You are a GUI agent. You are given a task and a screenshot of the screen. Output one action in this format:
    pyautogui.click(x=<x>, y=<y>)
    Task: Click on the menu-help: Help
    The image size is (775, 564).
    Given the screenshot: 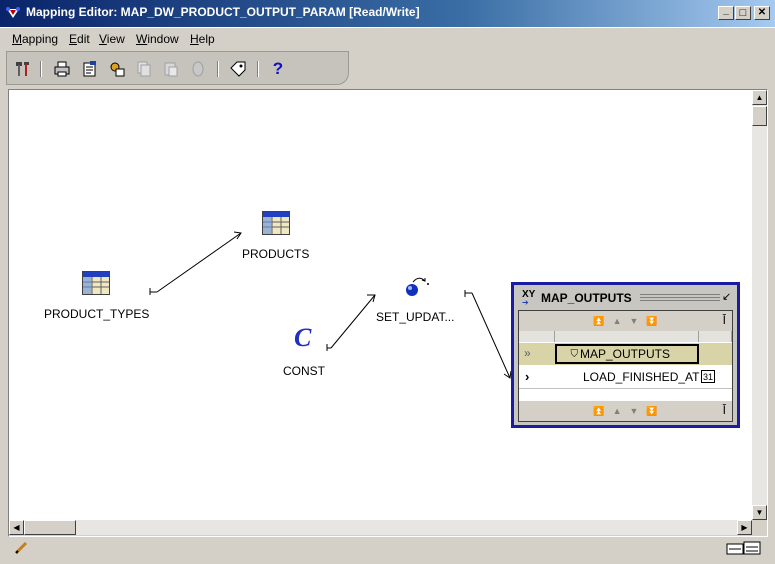 What is the action you would take?
    pyautogui.click(x=202, y=39)
    